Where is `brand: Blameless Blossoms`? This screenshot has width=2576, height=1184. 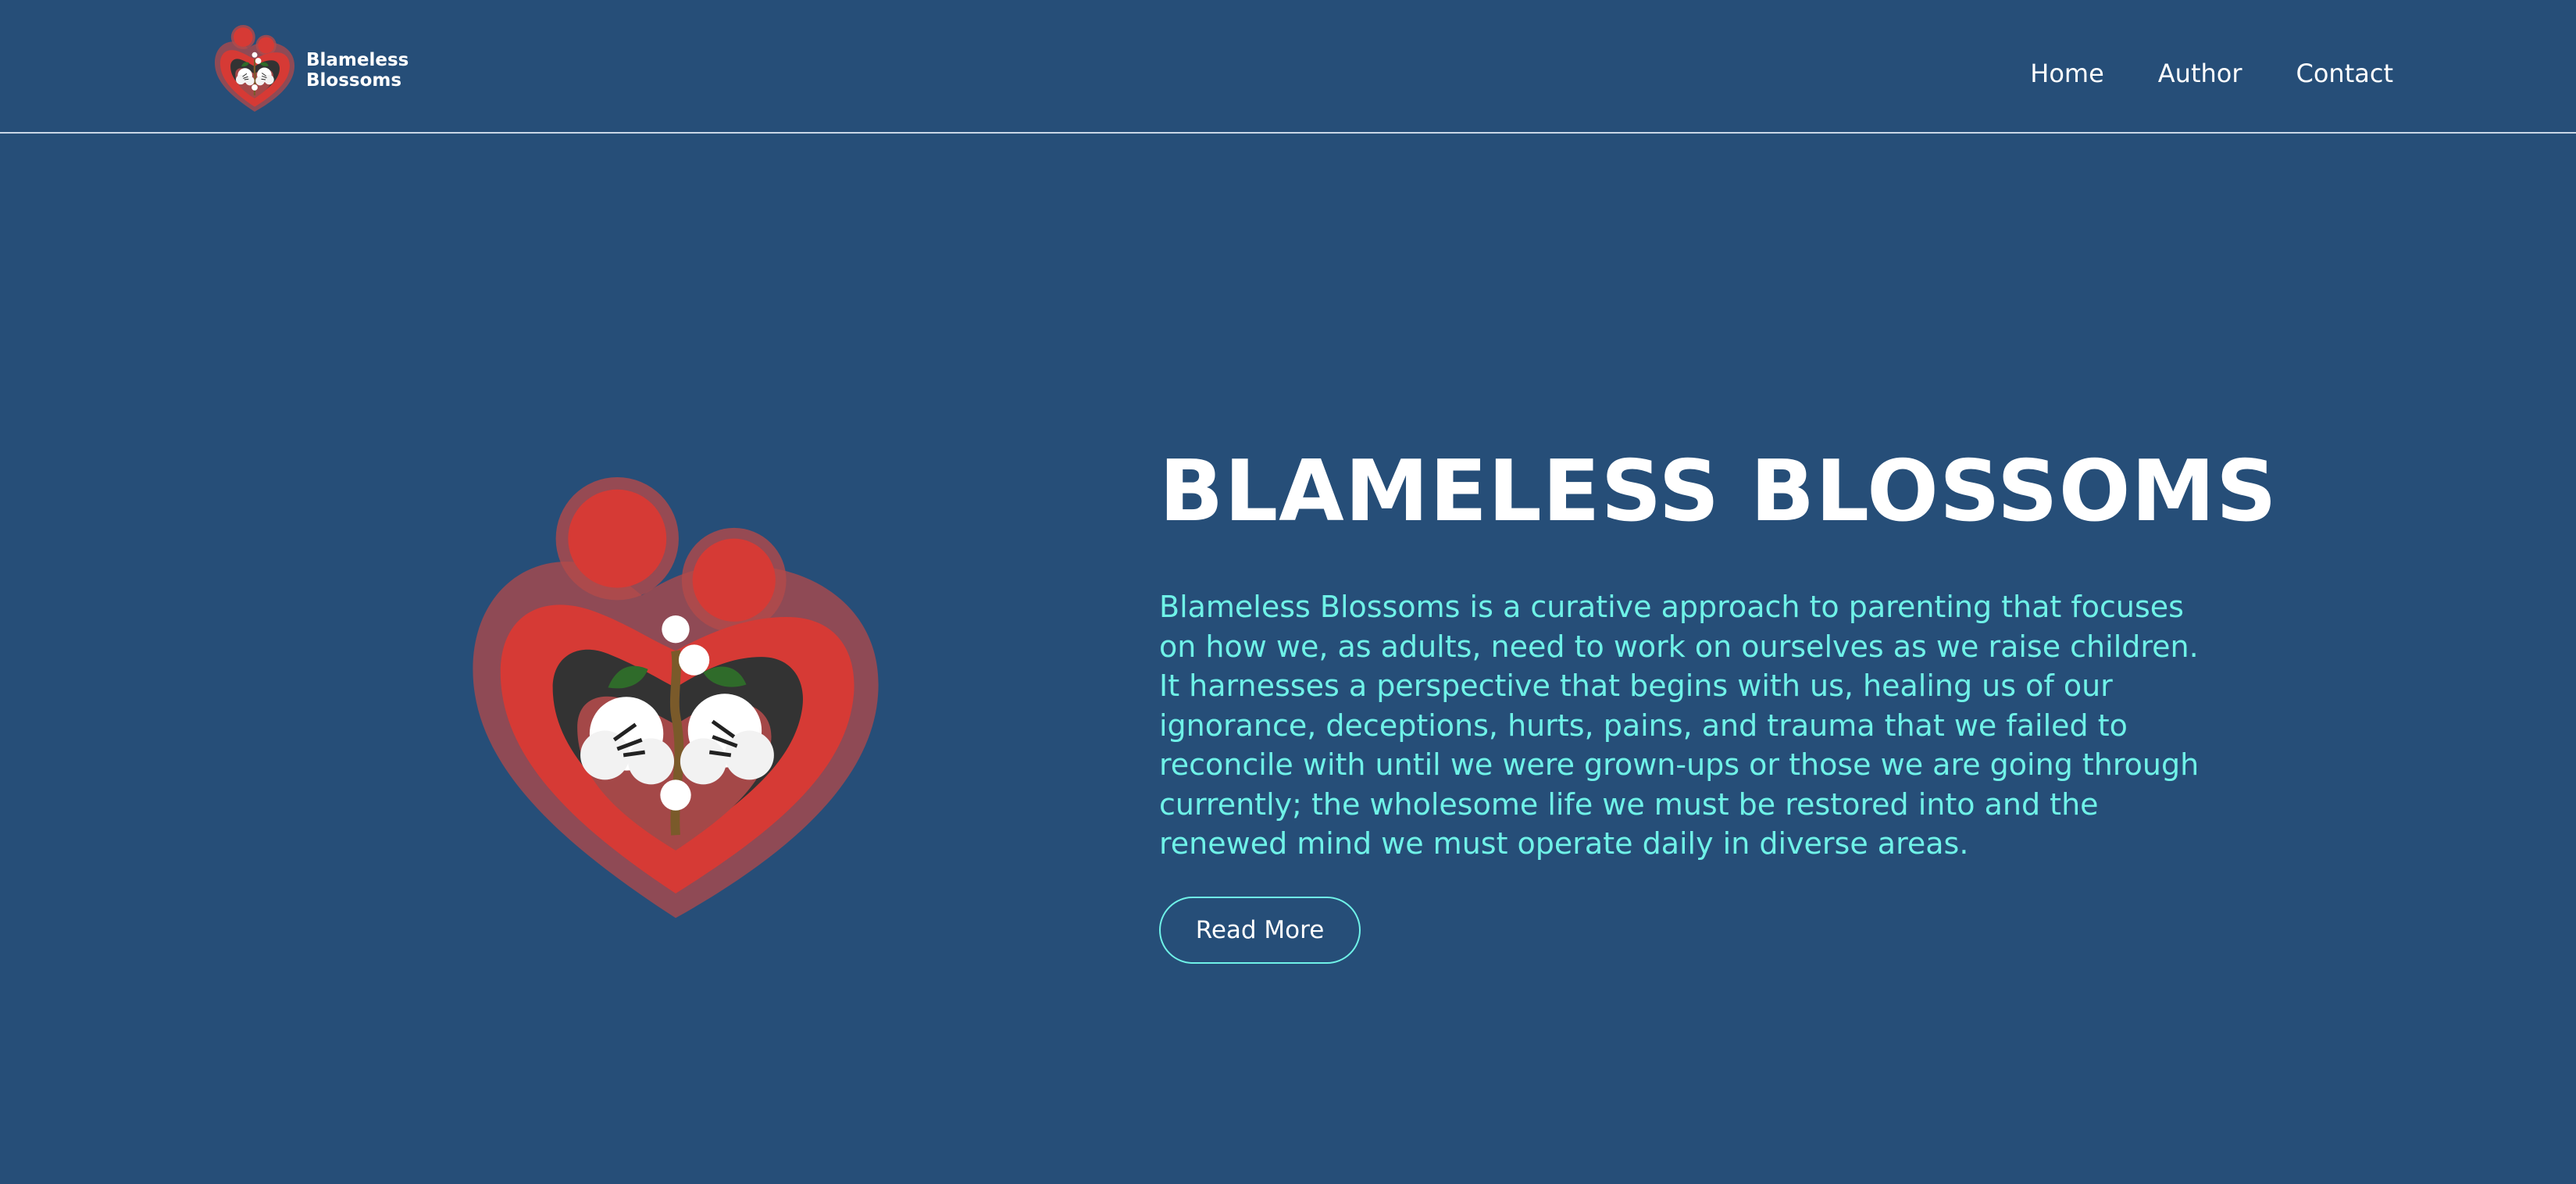
brand: Blameless Blossoms is located at coordinates (309, 70).